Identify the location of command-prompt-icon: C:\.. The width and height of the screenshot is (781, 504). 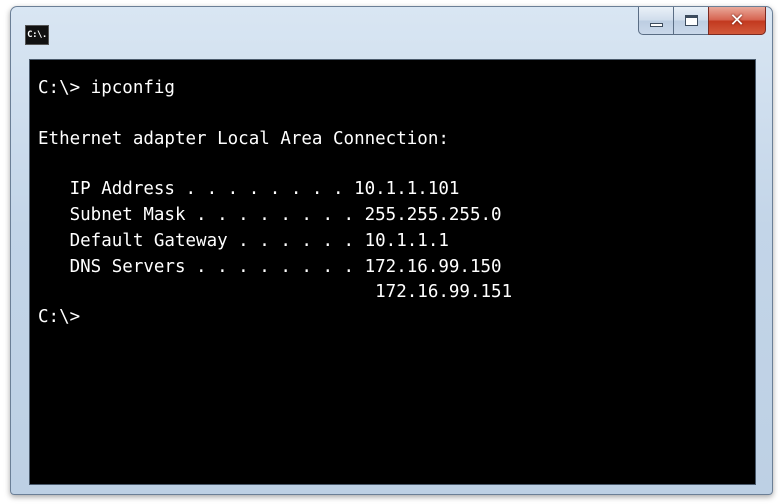
(37, 35).